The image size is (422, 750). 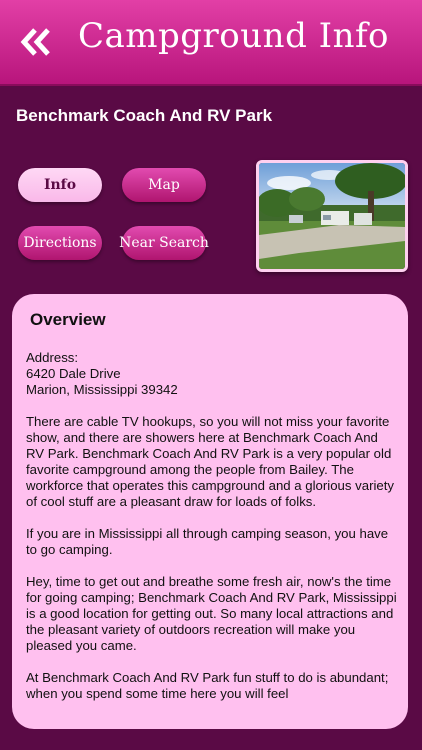 What do you see at coordinates (102, 389) in the screenshot?
I see `address-line-2: Marion, Mississippi 39342` at bounding box center [102, 389].